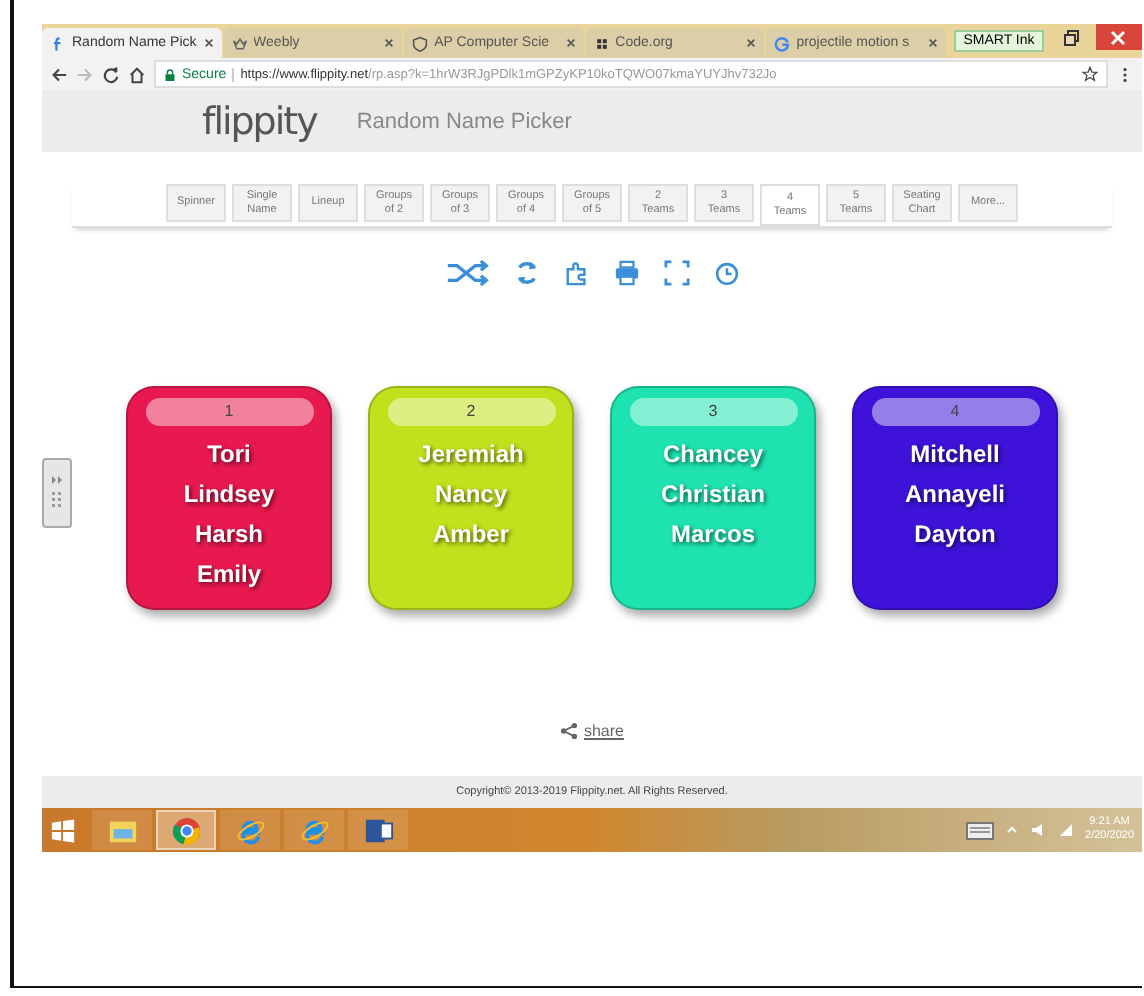 Image resolution: width=1144 pixels, height=996 pixels. I want to click on team-member-name: Tori, so click(229, 455).